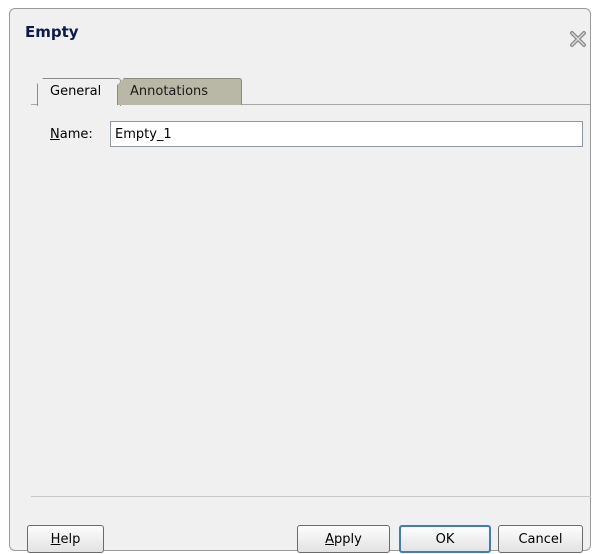 The image size is (593, 554). I want to click on name-input, so click(346, 134).